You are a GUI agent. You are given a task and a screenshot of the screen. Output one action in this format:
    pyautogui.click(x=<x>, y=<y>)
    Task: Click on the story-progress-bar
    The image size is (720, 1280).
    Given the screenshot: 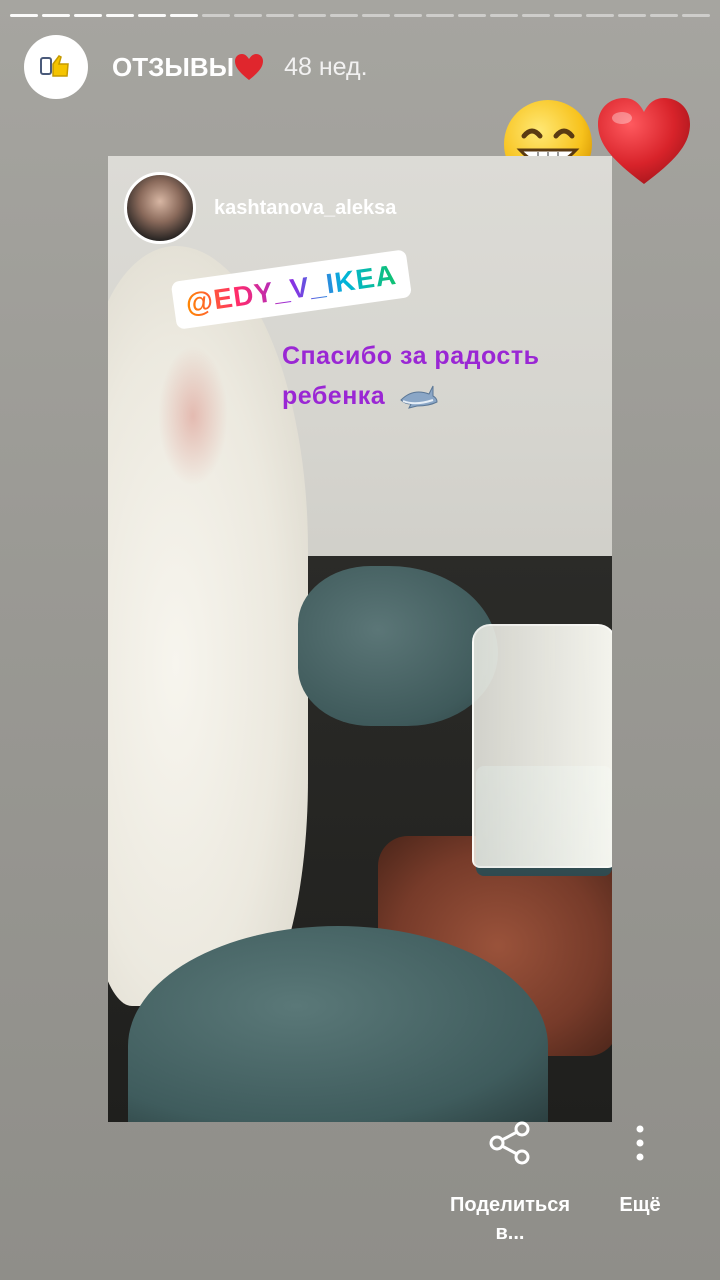 What is the action you would take?
    pyautogui.click(x=360, y=16)
    